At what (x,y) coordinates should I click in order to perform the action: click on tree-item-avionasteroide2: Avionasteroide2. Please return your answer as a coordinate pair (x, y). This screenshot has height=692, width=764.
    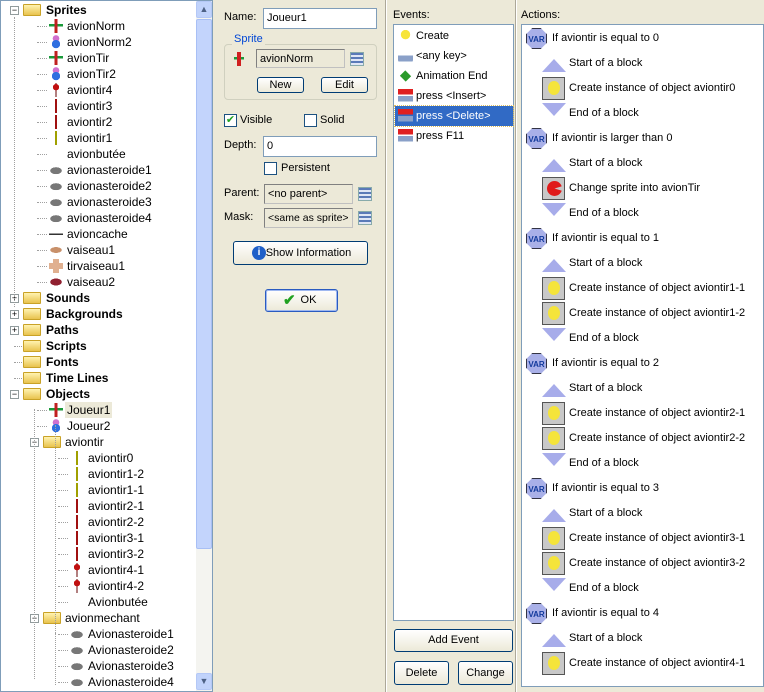
    Looking at the image, I should click on (98, 650).